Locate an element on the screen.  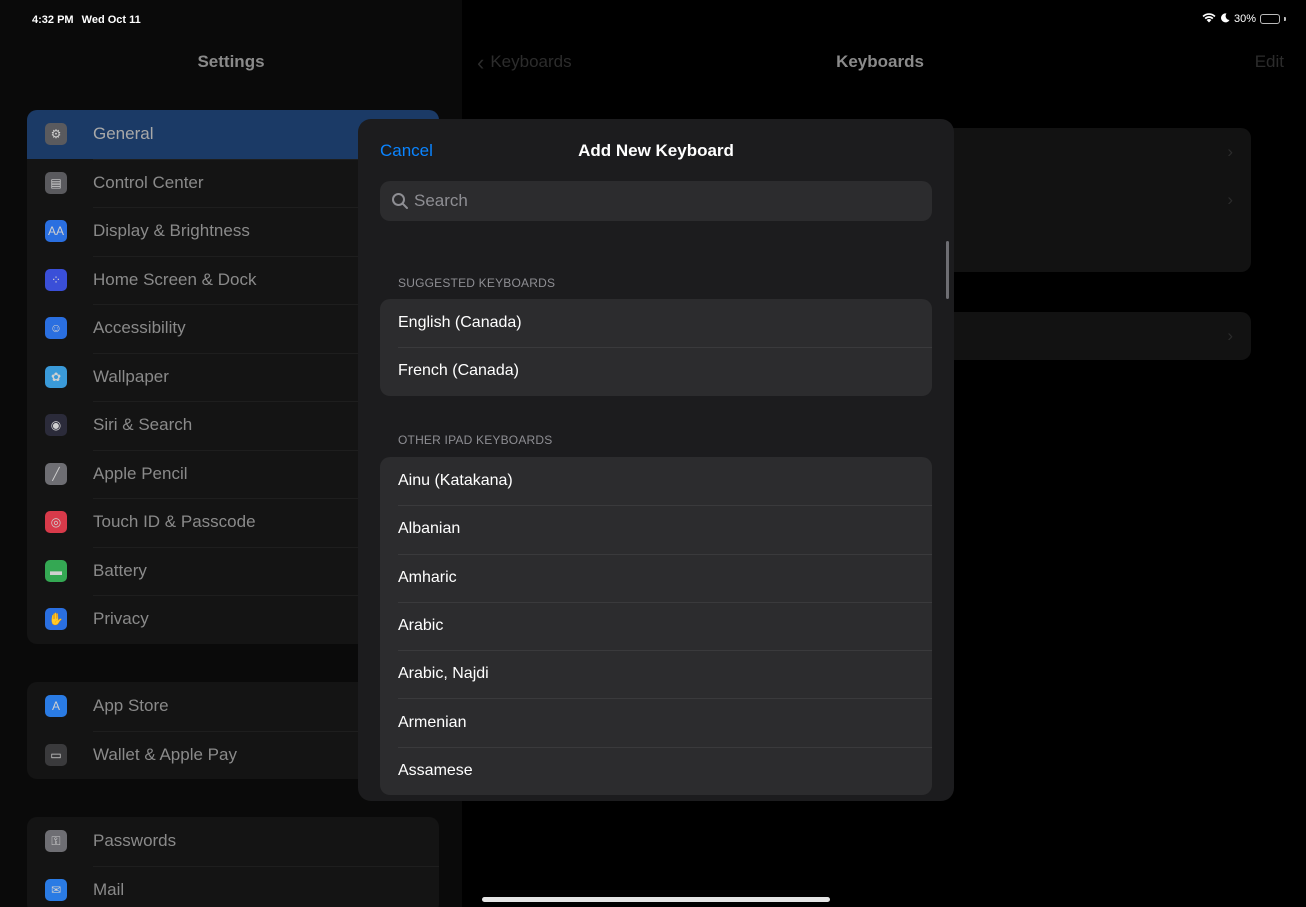
detail-group-settings: › is located at coordinates (1093, 336).